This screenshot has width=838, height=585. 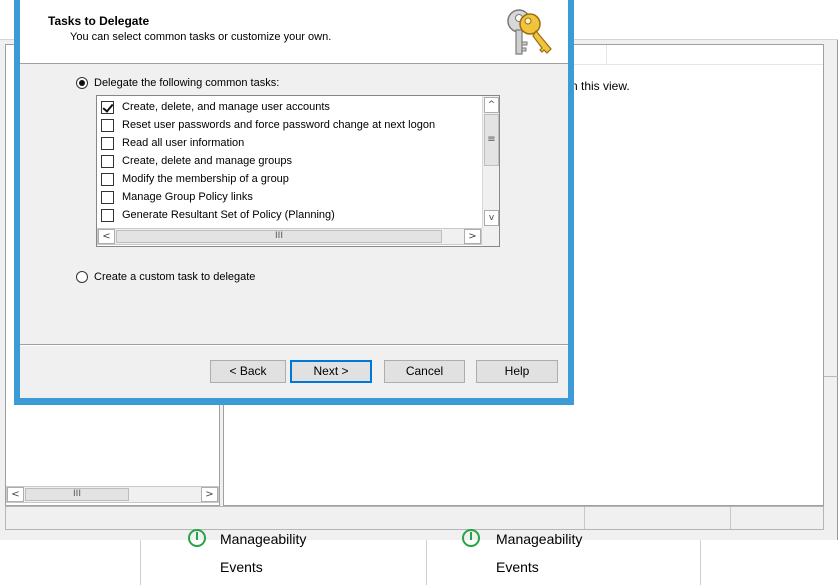 What do you see at coordinates (517, 371) in the screenshot?
I see `help-button: Help` at bounding box center [517, 371].